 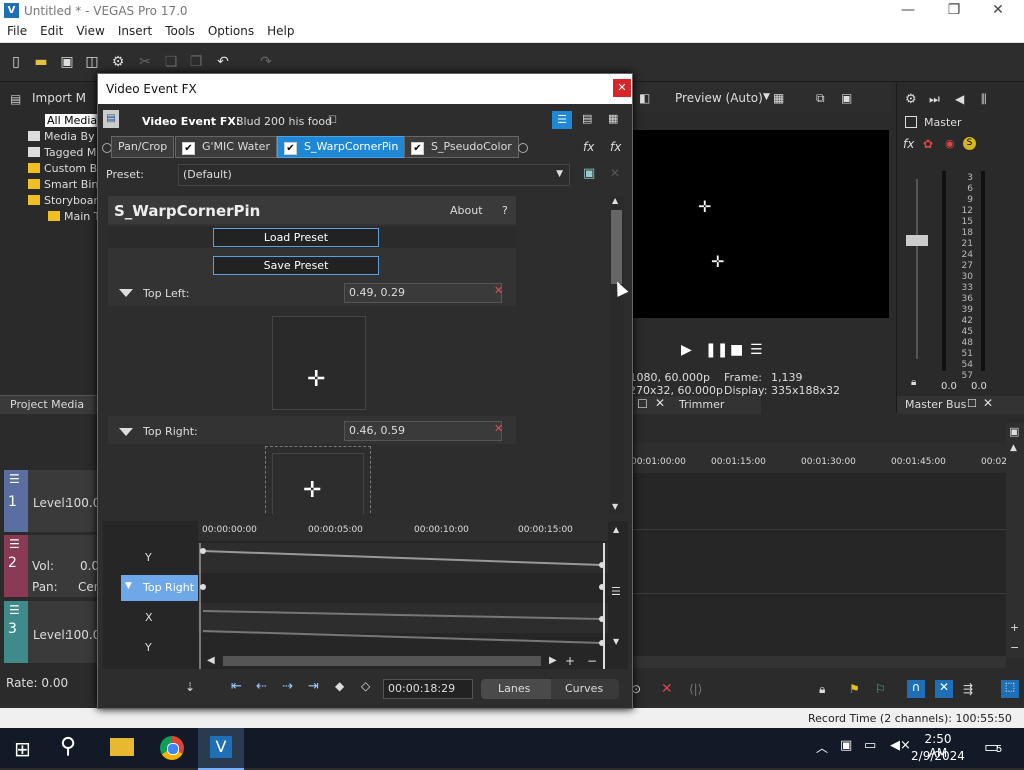 I want to click on prev-keyframe-icon: ⇠, so click(x=261, y=686).